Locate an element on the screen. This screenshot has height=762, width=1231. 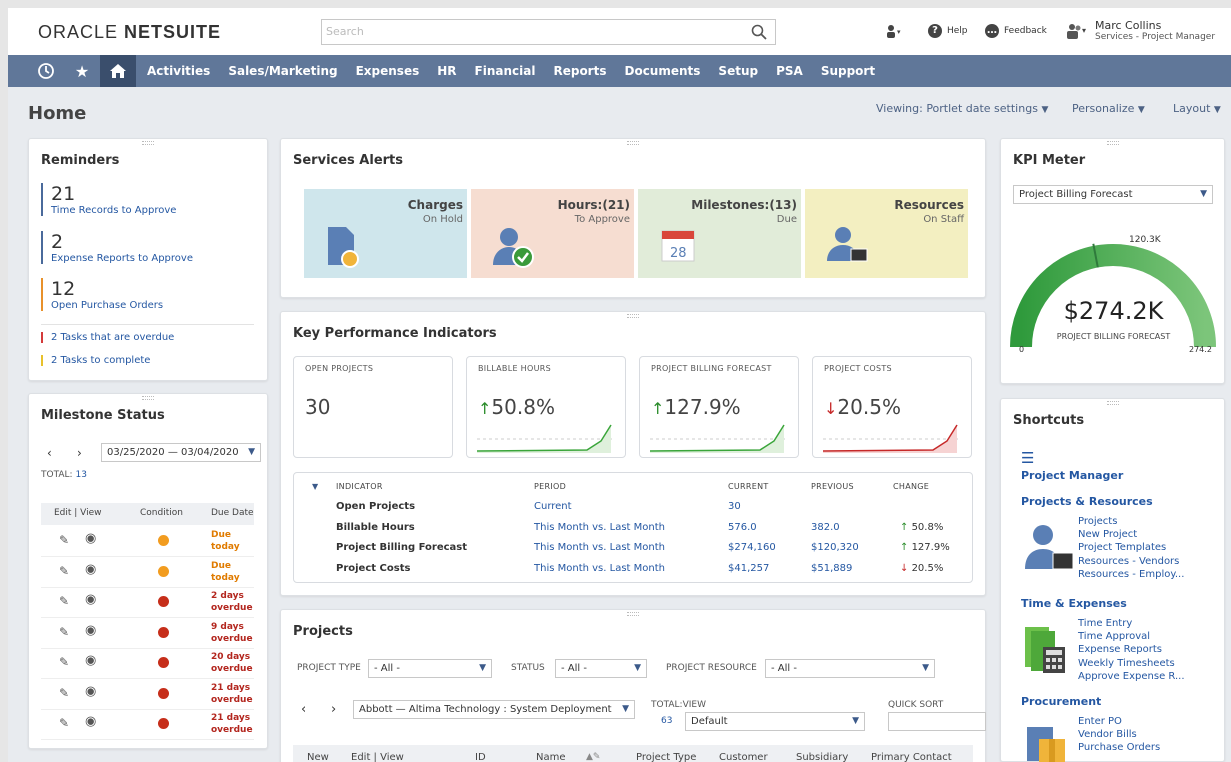
kpi-box: PROJECT BILLING FORECAST ↑127.9% is located at coordinates (719, 407).